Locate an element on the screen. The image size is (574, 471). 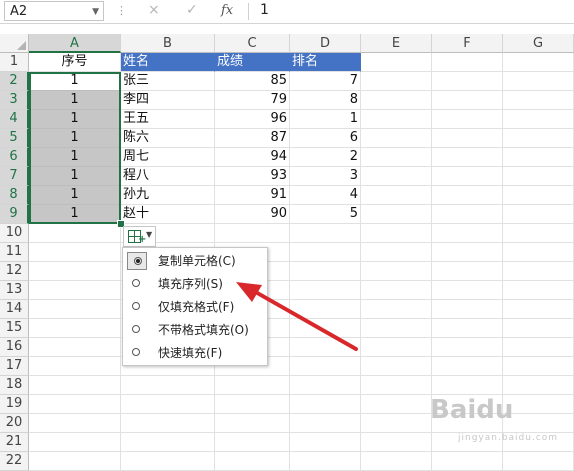
baidu-watermark: Baidu jingyan.baidu.com is located at coordinates (500, 425).